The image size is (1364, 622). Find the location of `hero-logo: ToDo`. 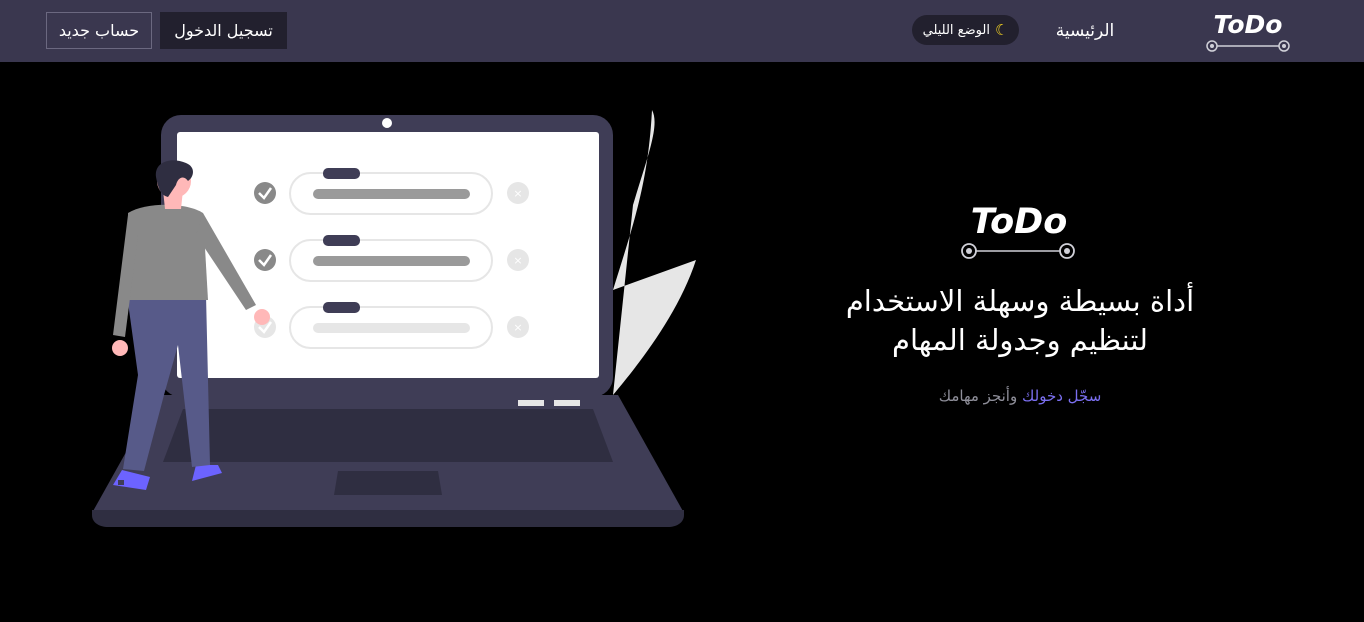

hero-logo: ToDo is located at coordinates (1018, 230).